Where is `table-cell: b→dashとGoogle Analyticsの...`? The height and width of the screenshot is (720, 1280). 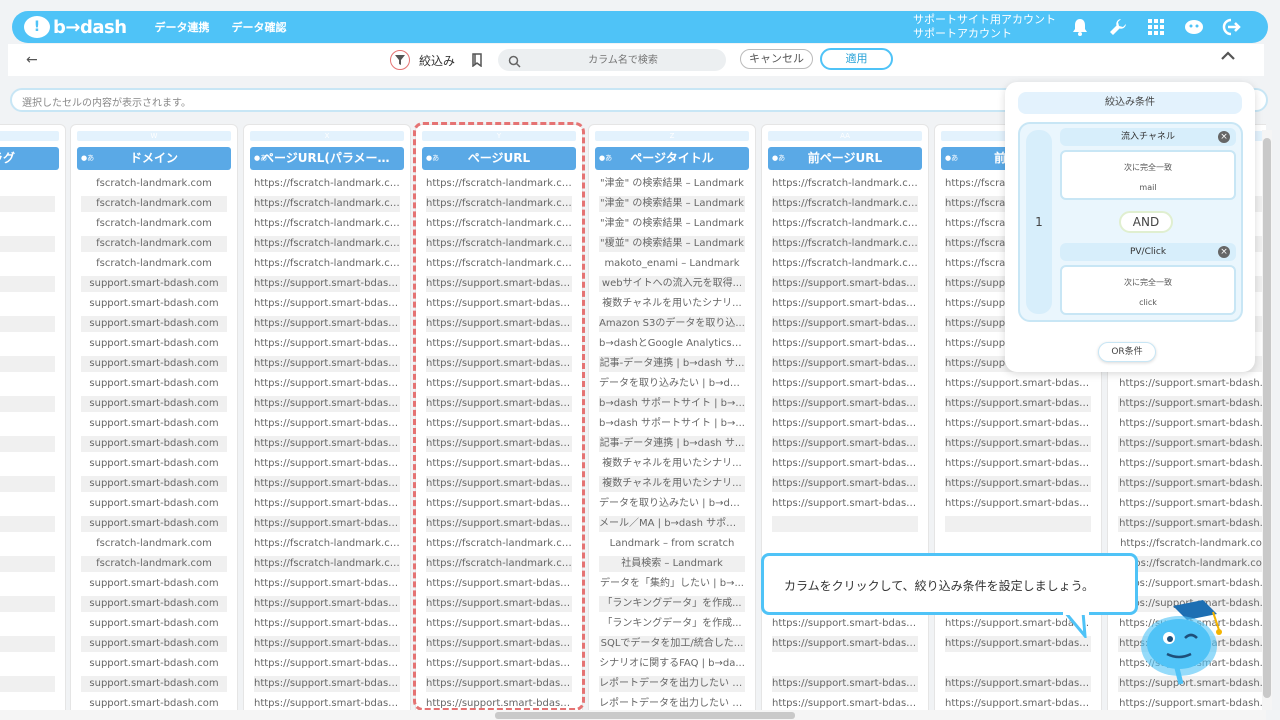 table-cell: b→dashとGoogle Analyticsの... is located at coordinates (672, 344).